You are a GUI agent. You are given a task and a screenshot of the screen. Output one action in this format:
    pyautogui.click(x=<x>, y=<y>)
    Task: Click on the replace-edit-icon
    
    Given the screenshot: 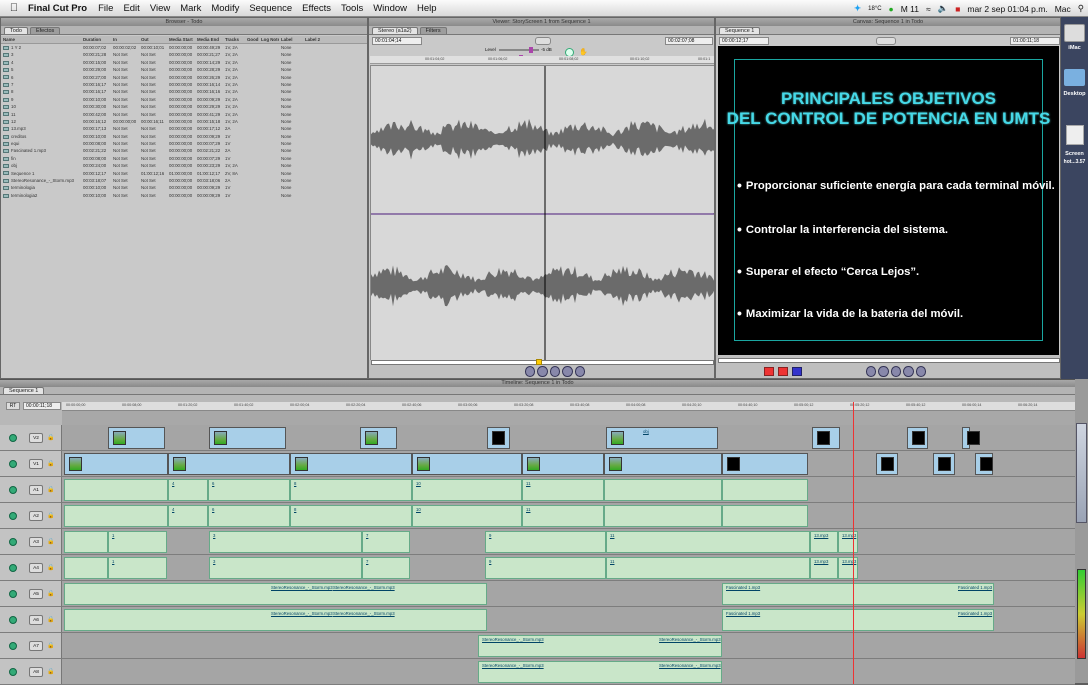 What is the action you would take?
    pyautogui.click(x=797, y=371)
    